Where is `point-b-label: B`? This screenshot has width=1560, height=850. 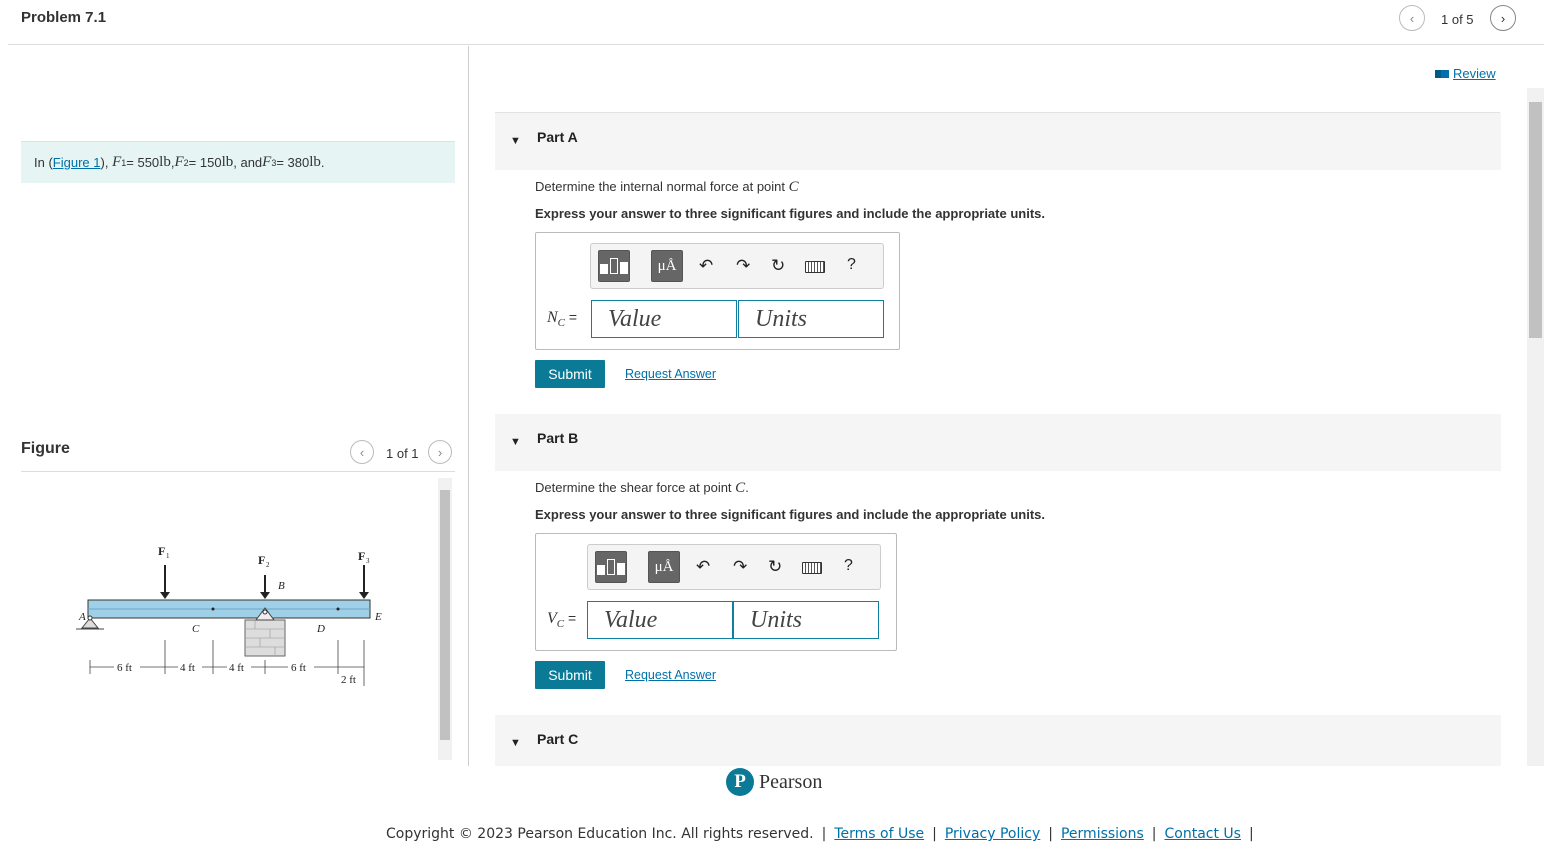 point-b-label: B is located at coordinates (281, 586).